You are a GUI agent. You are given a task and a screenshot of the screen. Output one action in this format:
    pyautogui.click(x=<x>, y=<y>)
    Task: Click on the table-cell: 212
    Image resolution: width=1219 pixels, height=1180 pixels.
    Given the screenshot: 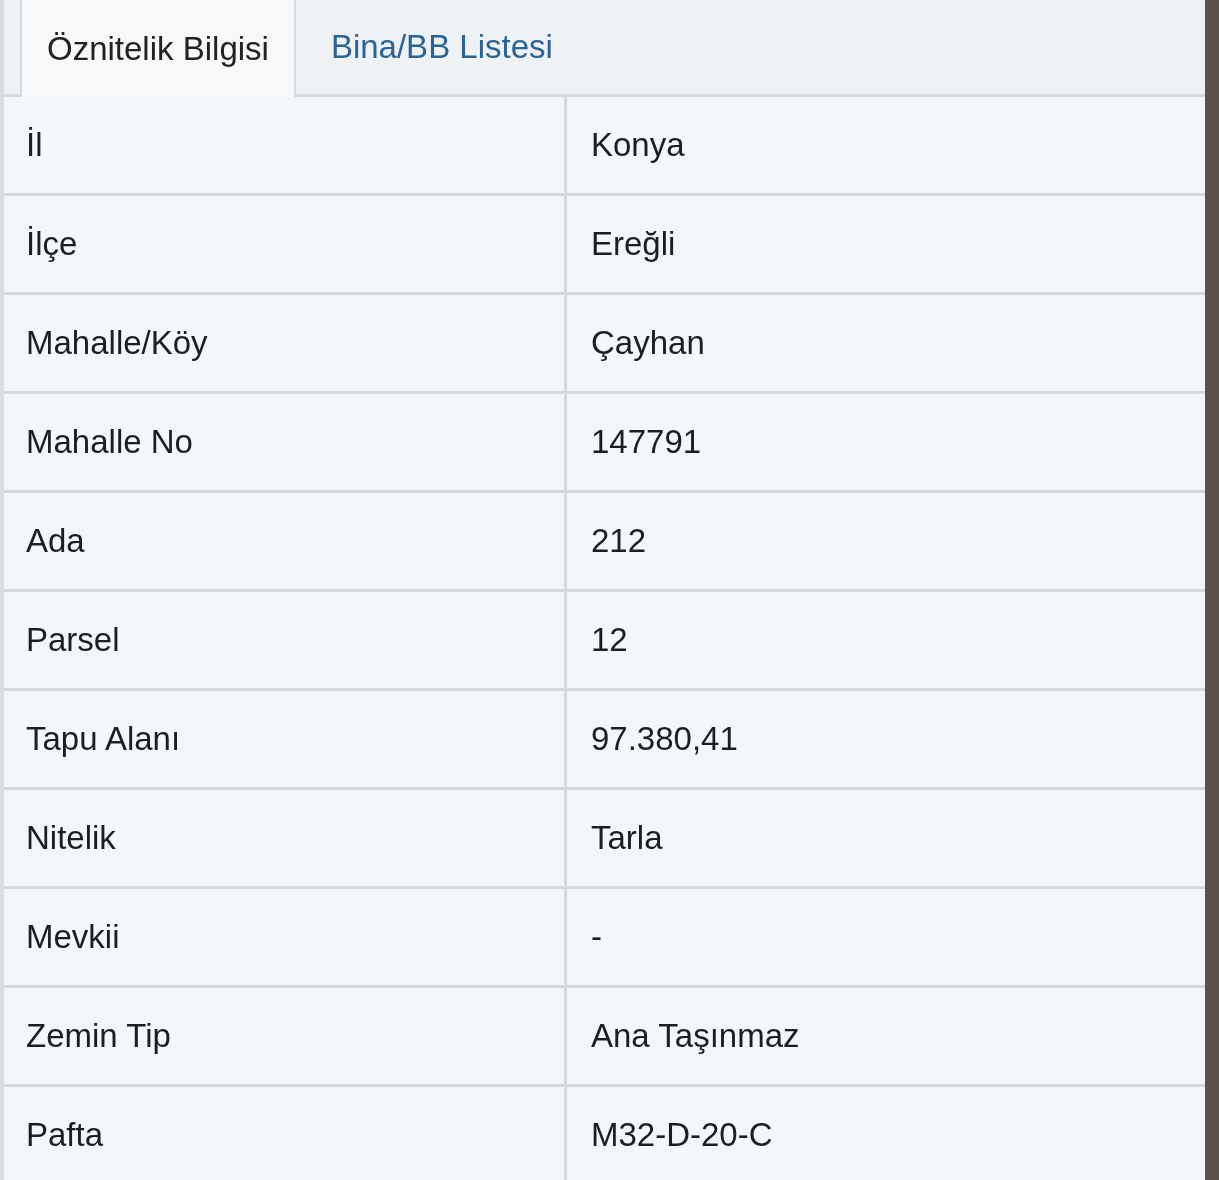 What is the action you would take?
    pyautogui.click(x=886, y=541)
    